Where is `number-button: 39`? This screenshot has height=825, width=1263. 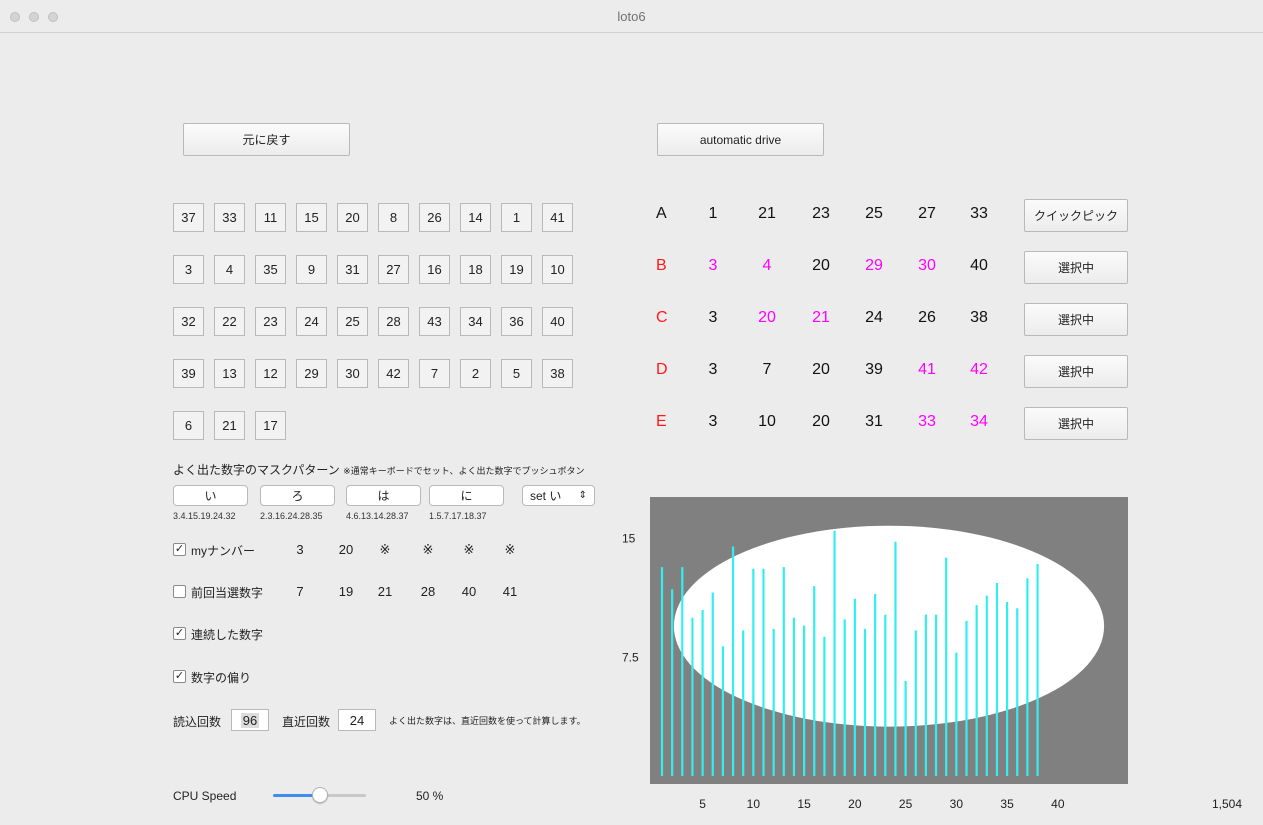
number-button: 39 is located at coordinates (188, 373).